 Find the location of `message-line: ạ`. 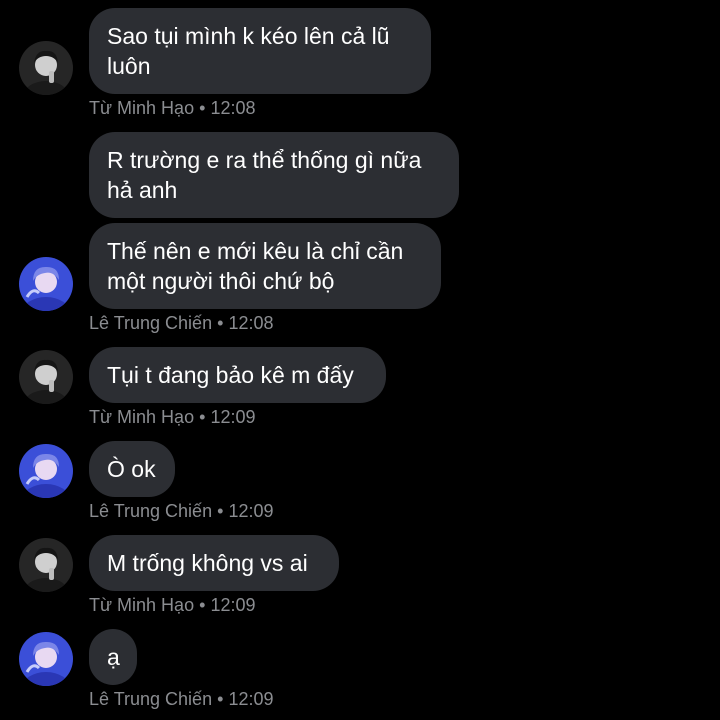

message-line: ạ is located at coordinates (113, 657).